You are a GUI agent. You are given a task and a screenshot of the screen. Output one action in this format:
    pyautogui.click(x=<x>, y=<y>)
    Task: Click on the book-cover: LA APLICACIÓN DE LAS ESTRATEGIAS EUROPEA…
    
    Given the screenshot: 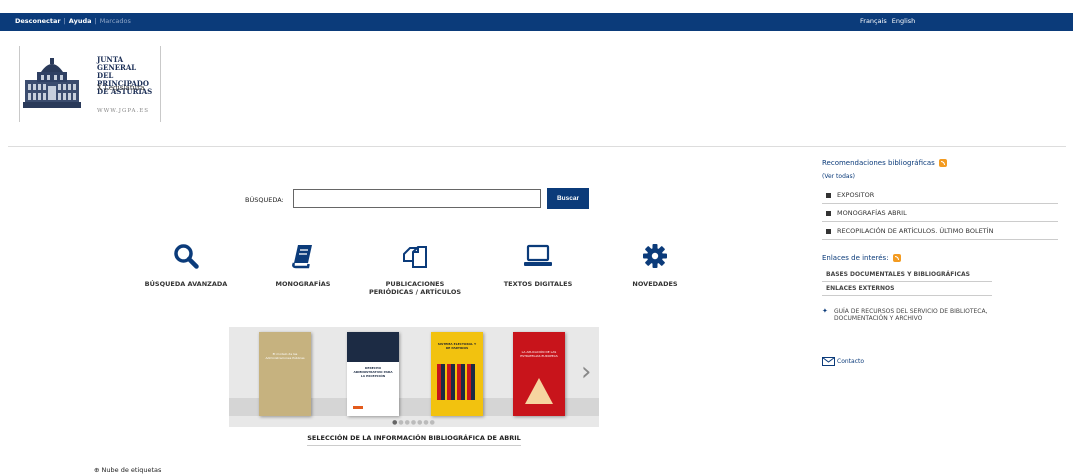 What is the action you would take?
    pyautogui.click(x=539, y=374)
    